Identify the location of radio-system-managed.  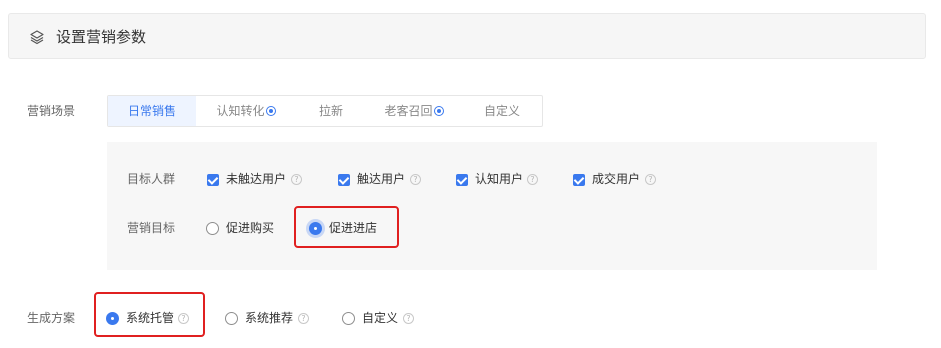
(112, 318).